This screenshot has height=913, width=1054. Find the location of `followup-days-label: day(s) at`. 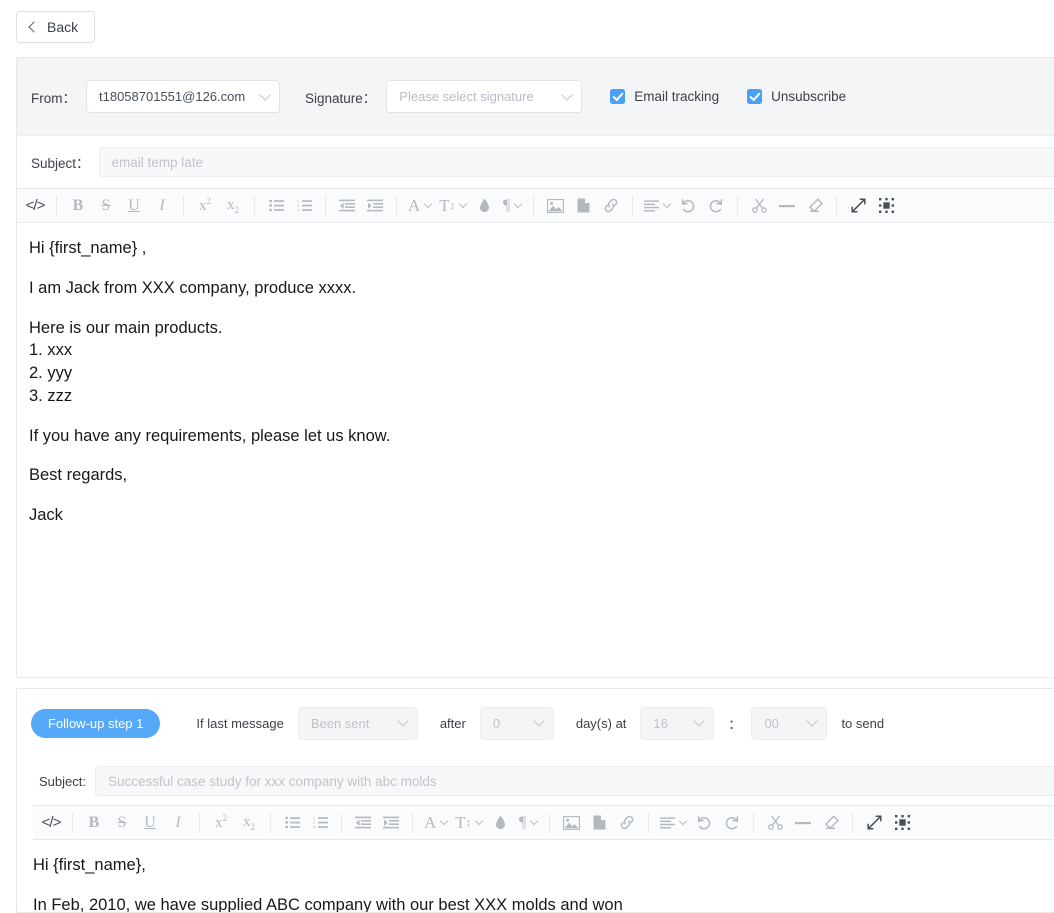

followup-days-label: day(s) at is located at coordinates (601, 723).